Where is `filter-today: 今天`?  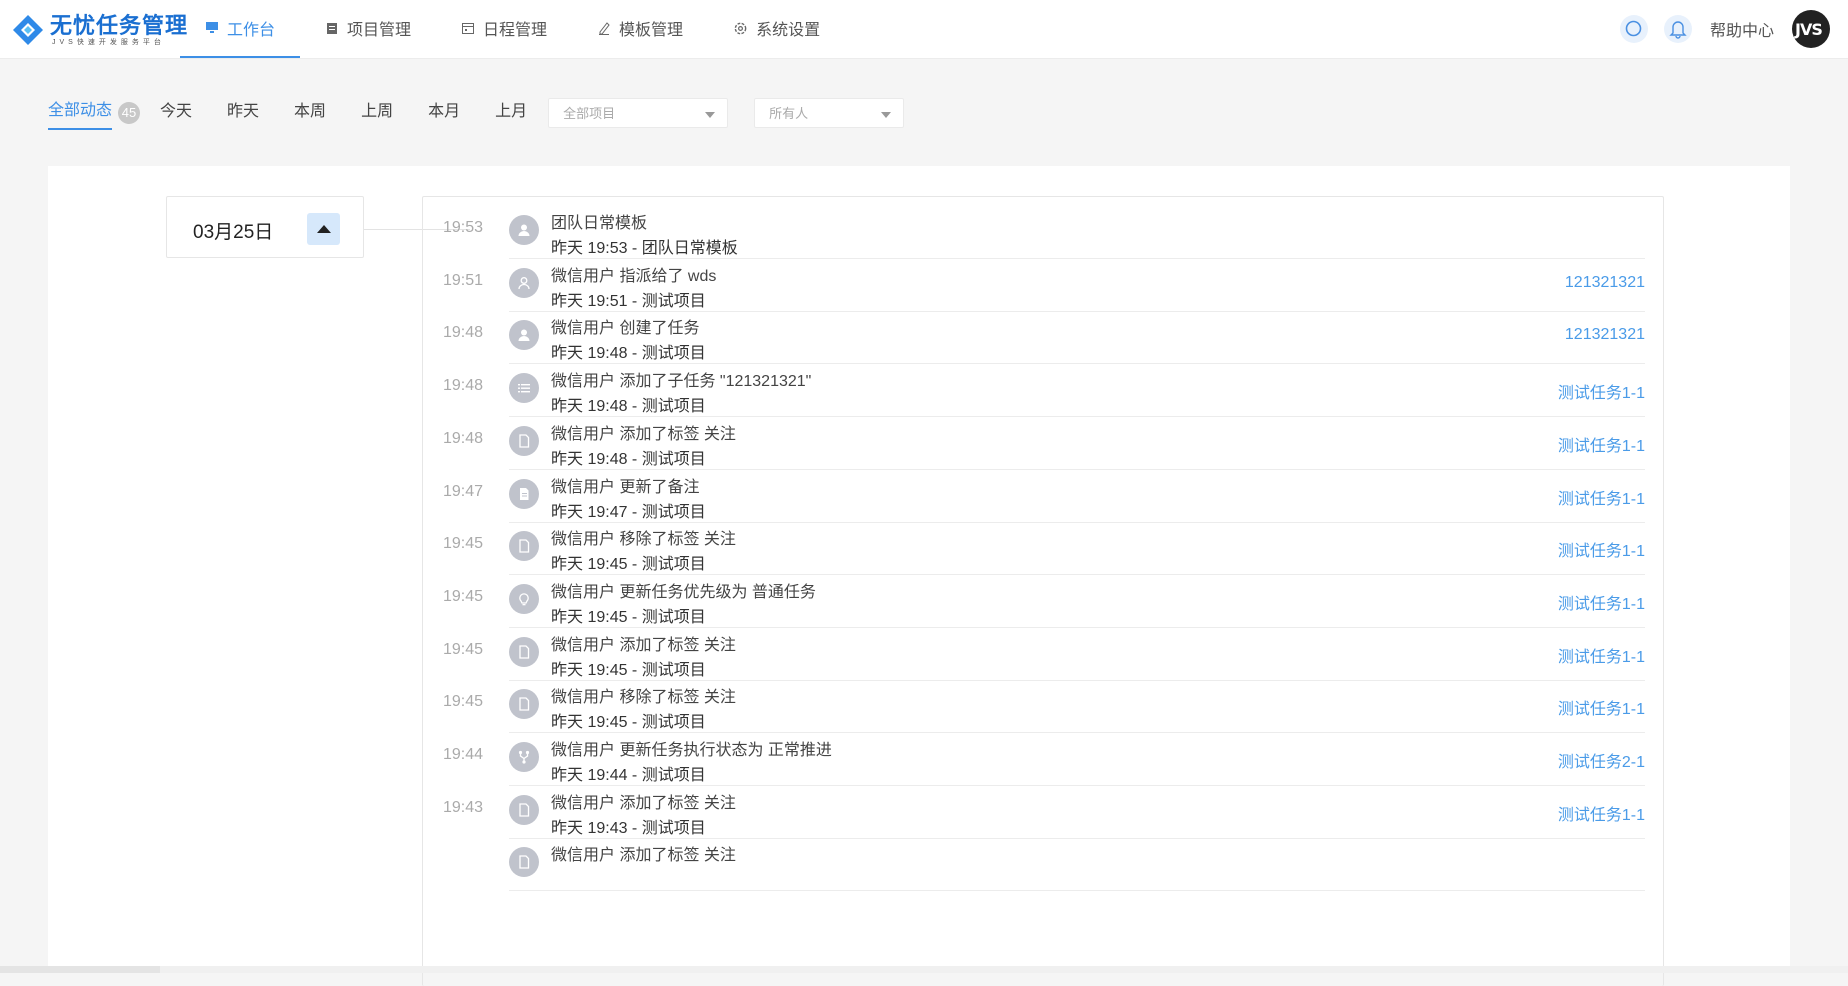
filter-today: 今天 is located at coordinates (176, 113).